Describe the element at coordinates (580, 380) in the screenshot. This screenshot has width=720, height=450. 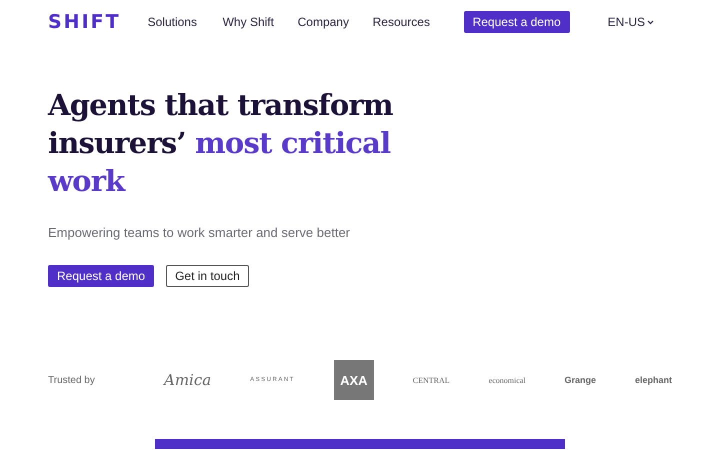
I see `client-logo: Grange` at that location.